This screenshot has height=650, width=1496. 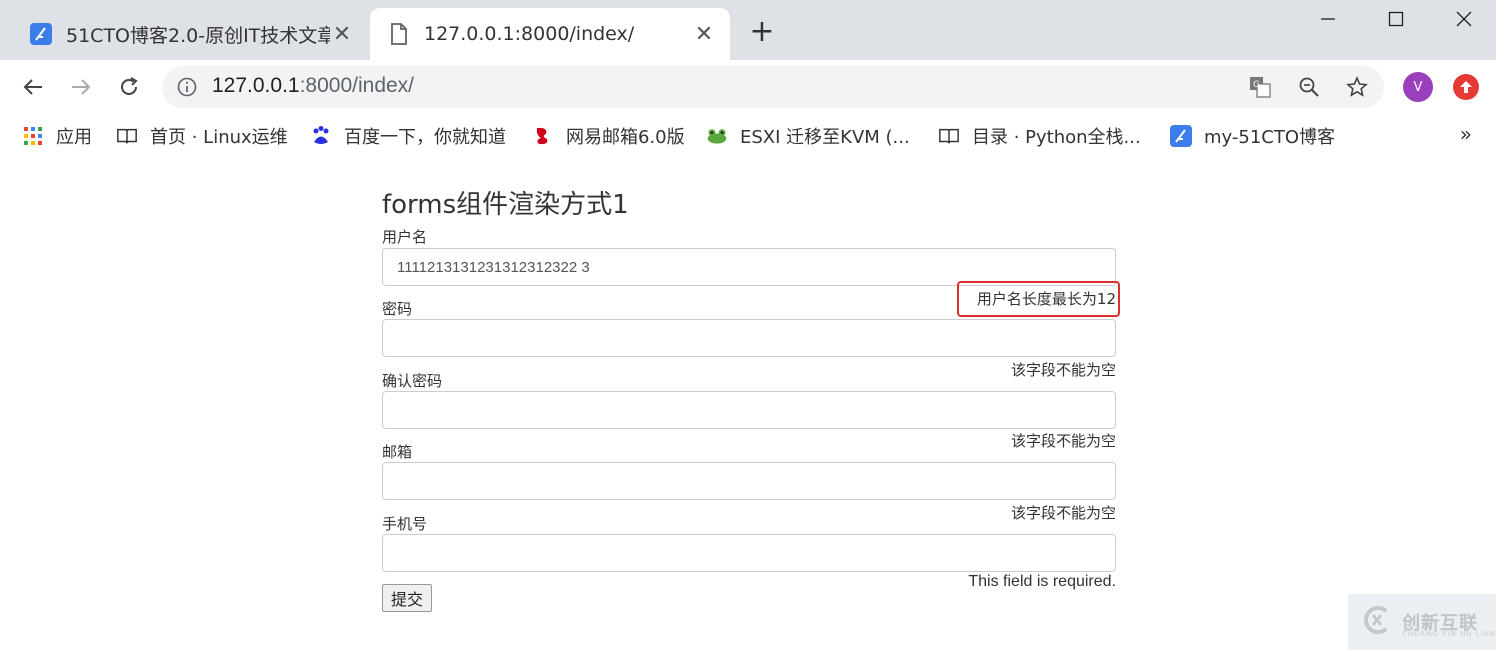 I want to click on zoom-out-icon, so click(x=1309, y=87).